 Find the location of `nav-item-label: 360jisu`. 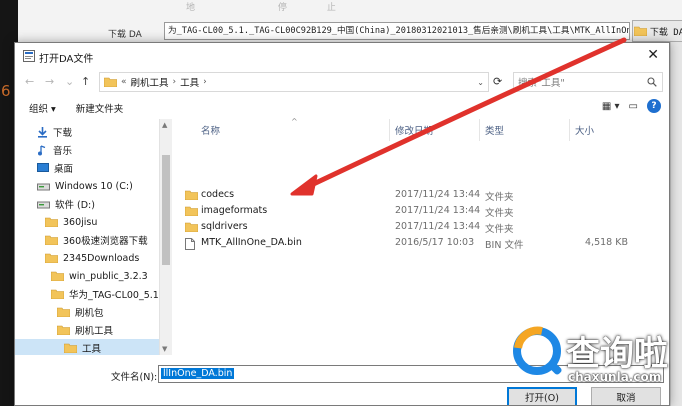

nav-item-label: 360jisu is located at coordinates (80, 222).